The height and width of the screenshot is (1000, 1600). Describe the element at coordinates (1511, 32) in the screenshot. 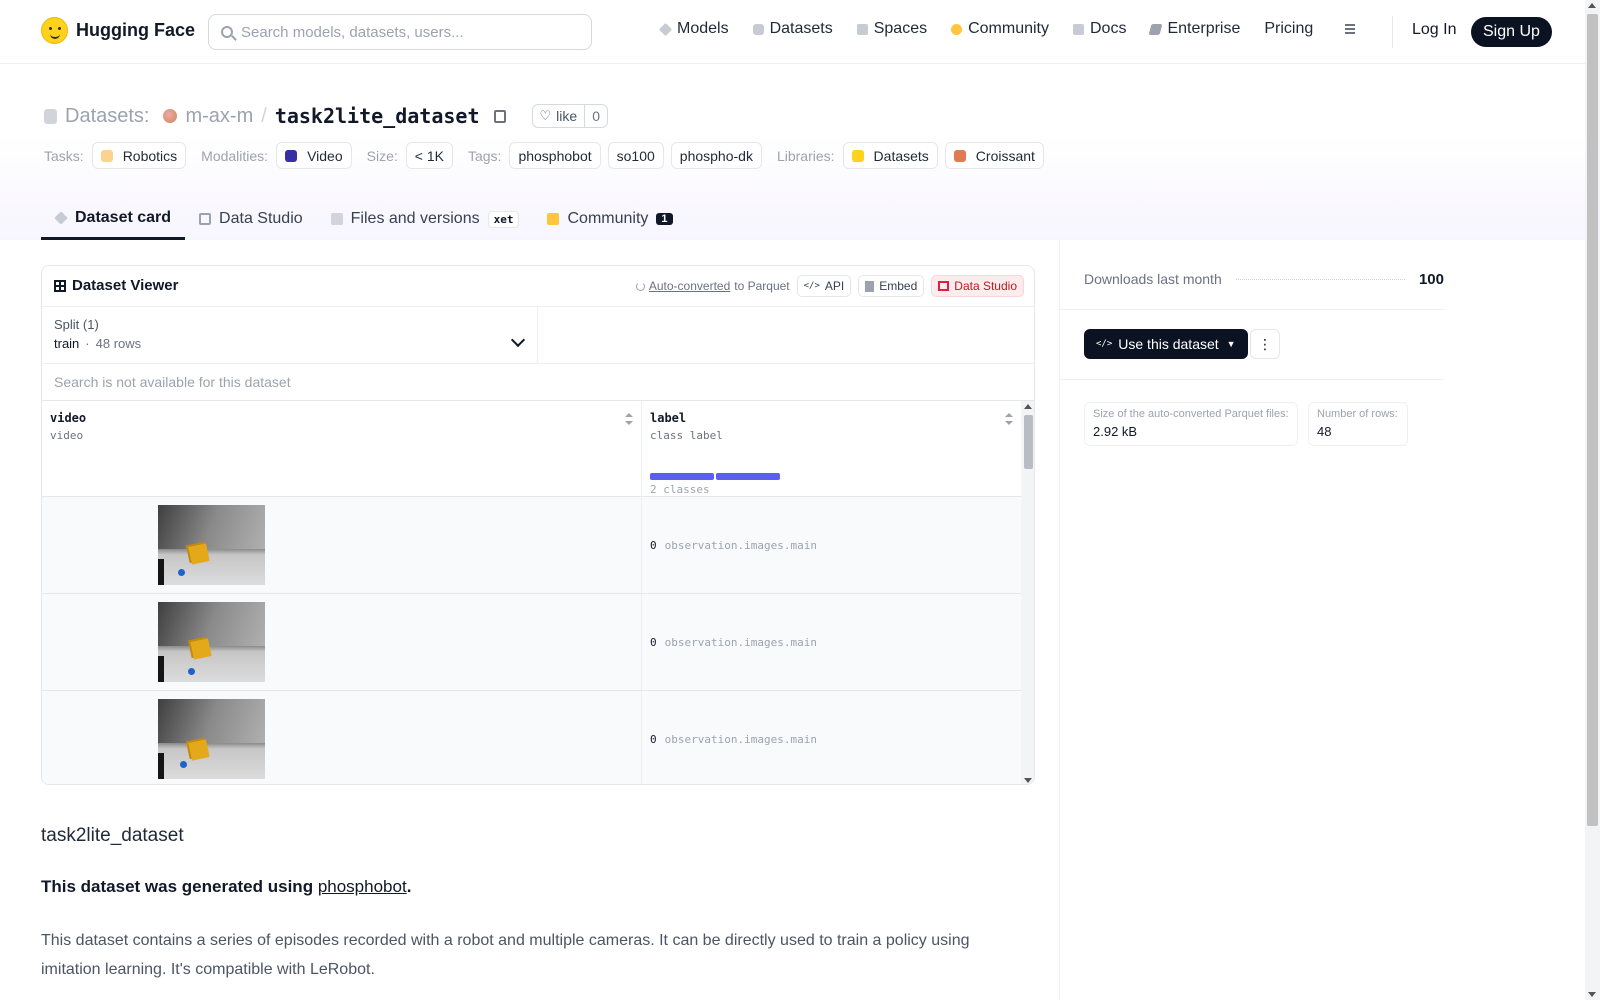

I see `signup-button: Sign Up` at that location.